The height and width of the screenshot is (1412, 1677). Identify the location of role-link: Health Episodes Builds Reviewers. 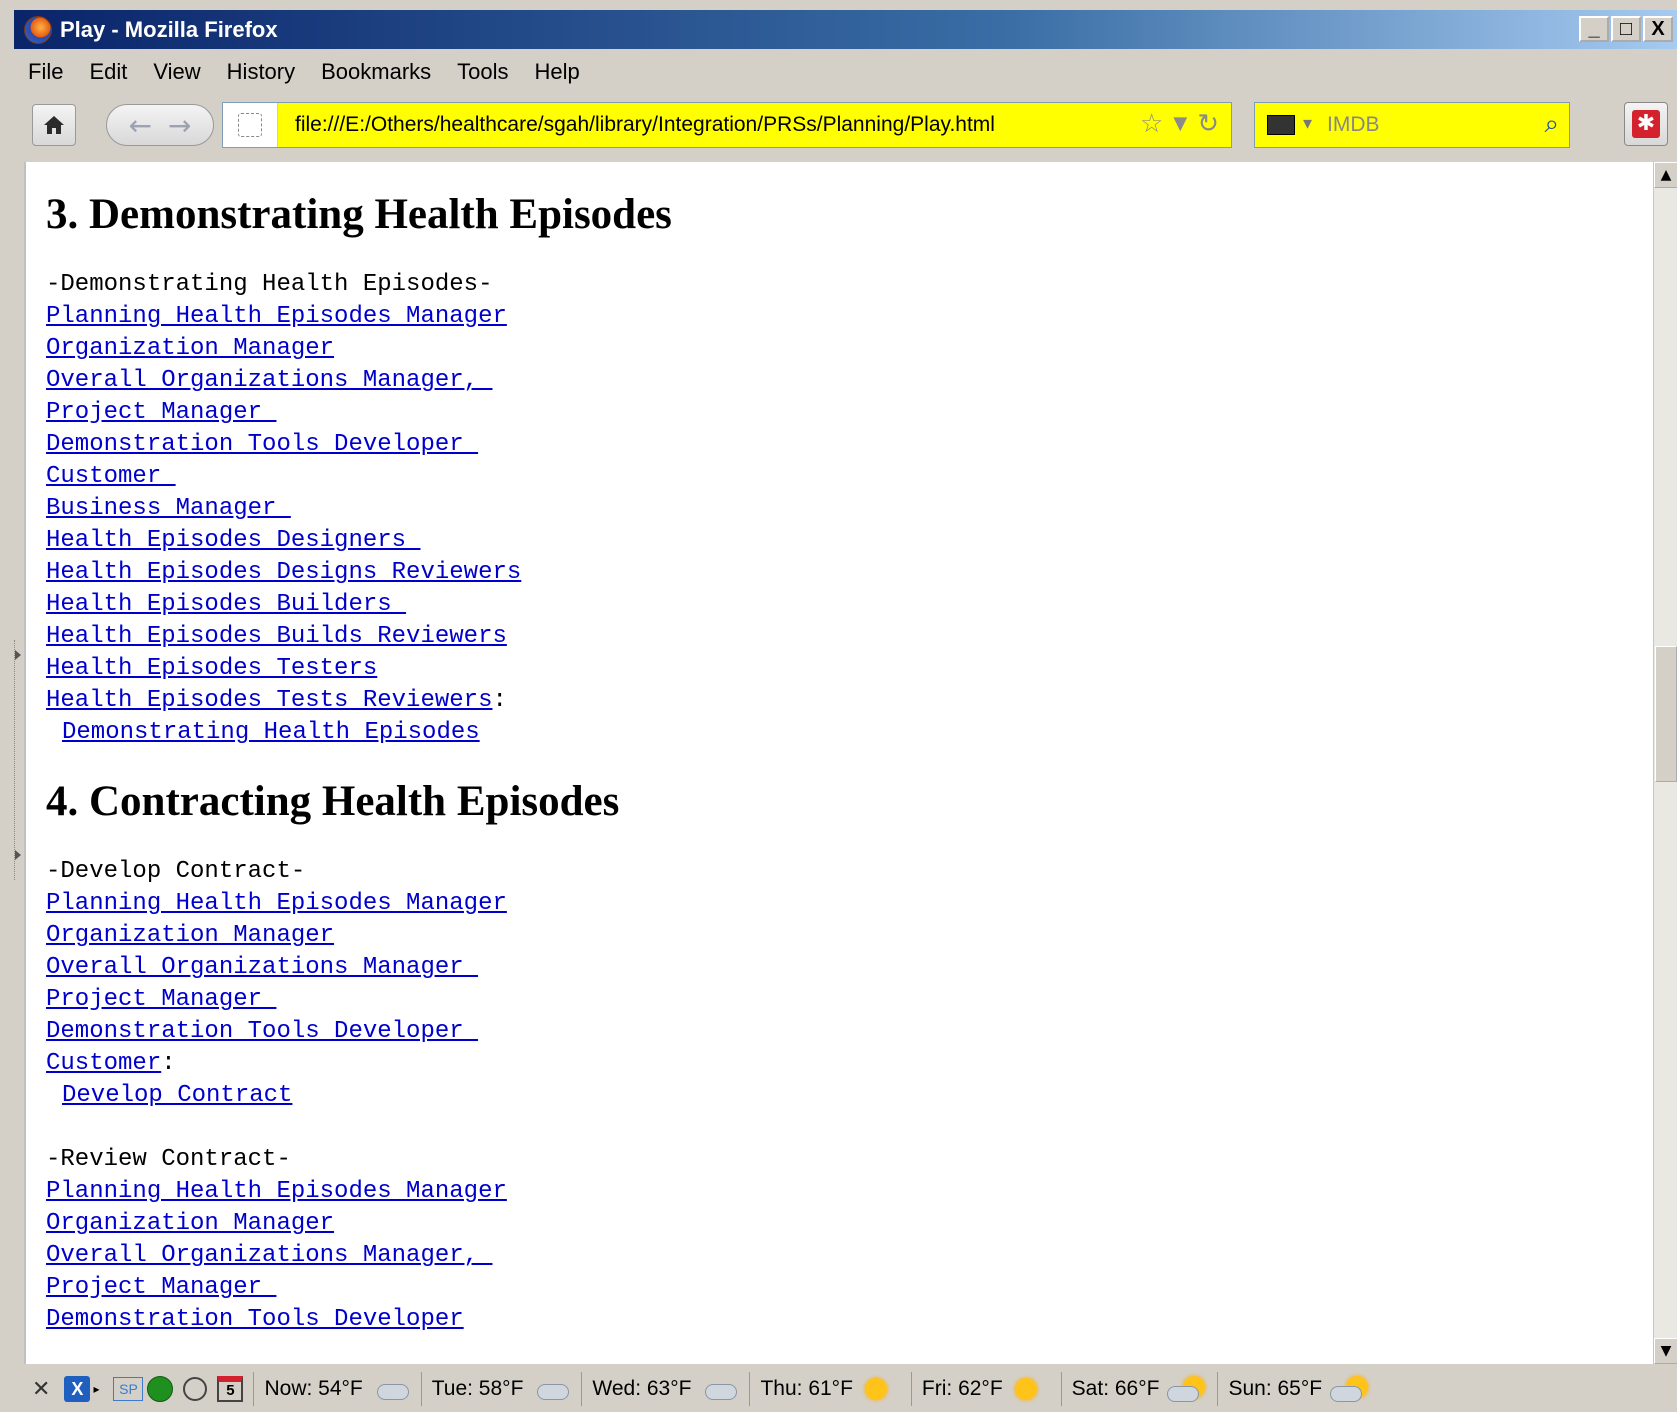
(276, 637).